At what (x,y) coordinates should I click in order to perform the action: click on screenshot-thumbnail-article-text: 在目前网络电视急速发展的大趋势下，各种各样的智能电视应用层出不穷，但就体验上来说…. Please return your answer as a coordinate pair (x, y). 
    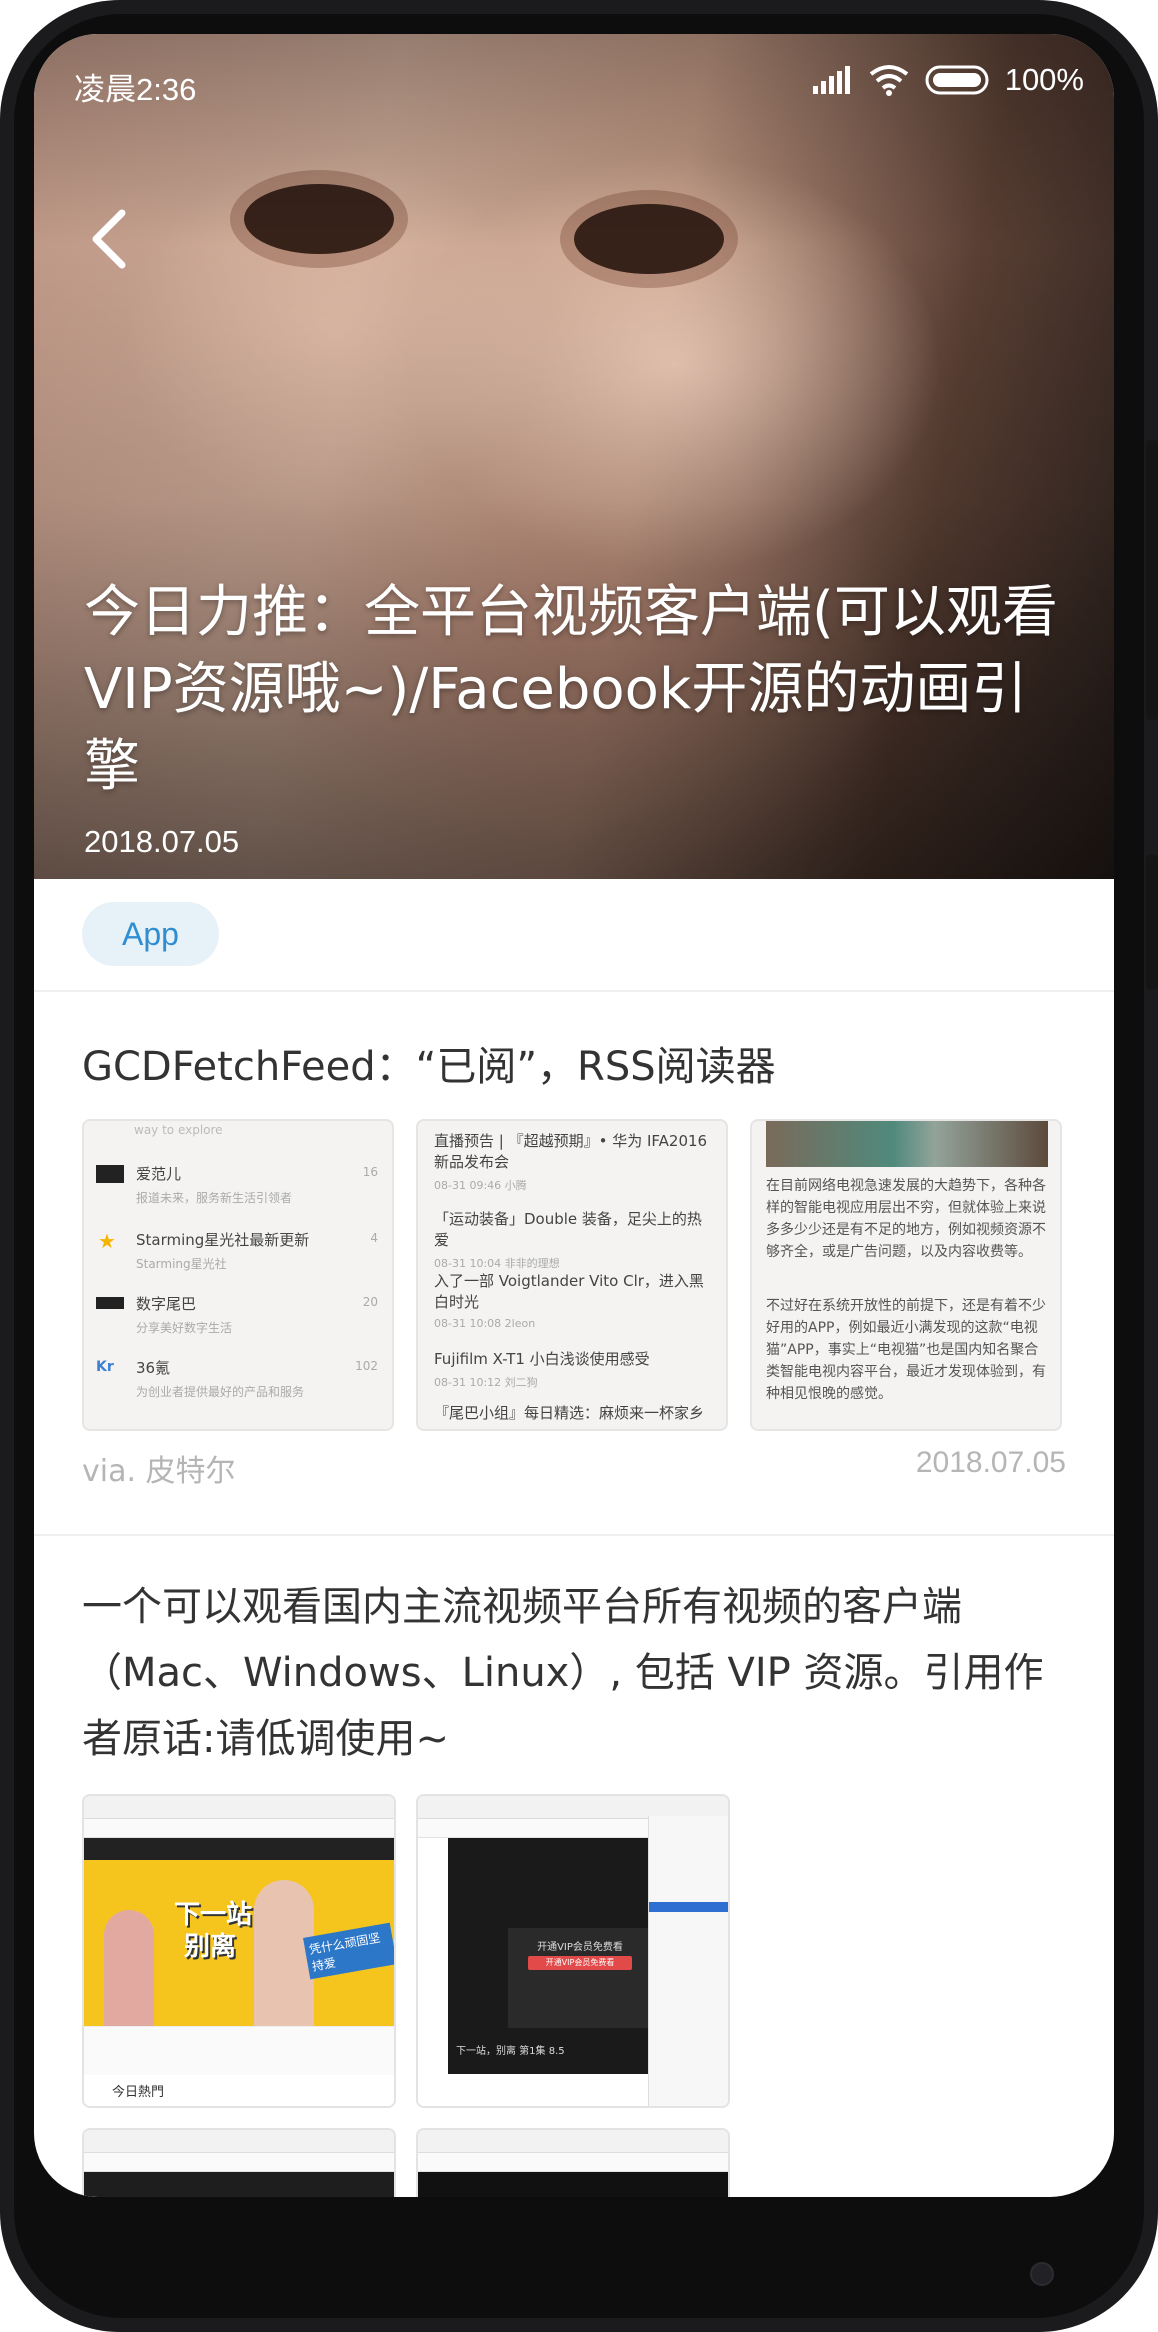
    Looking at the image, I should click on (906, 1275).